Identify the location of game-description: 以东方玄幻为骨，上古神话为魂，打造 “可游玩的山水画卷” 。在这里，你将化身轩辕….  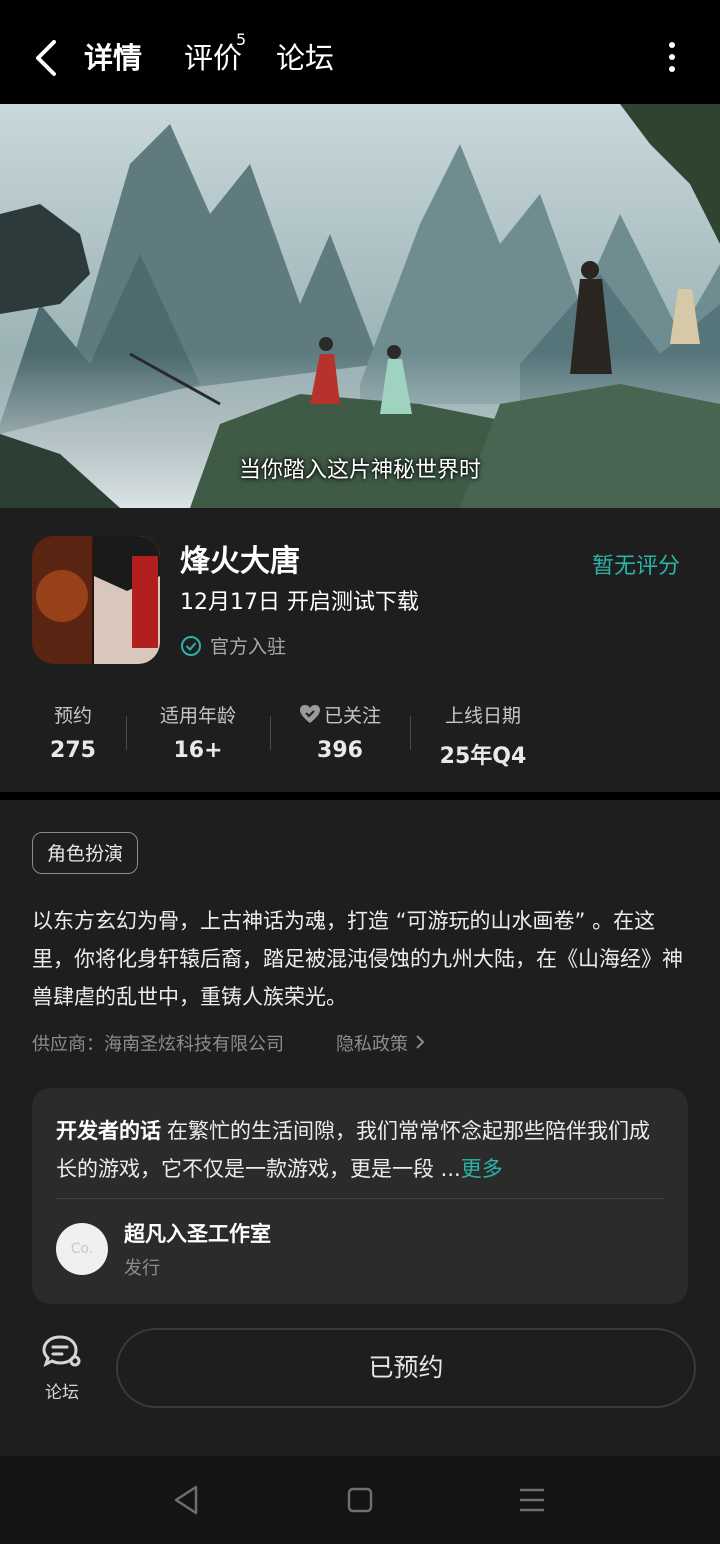
(357, 959).